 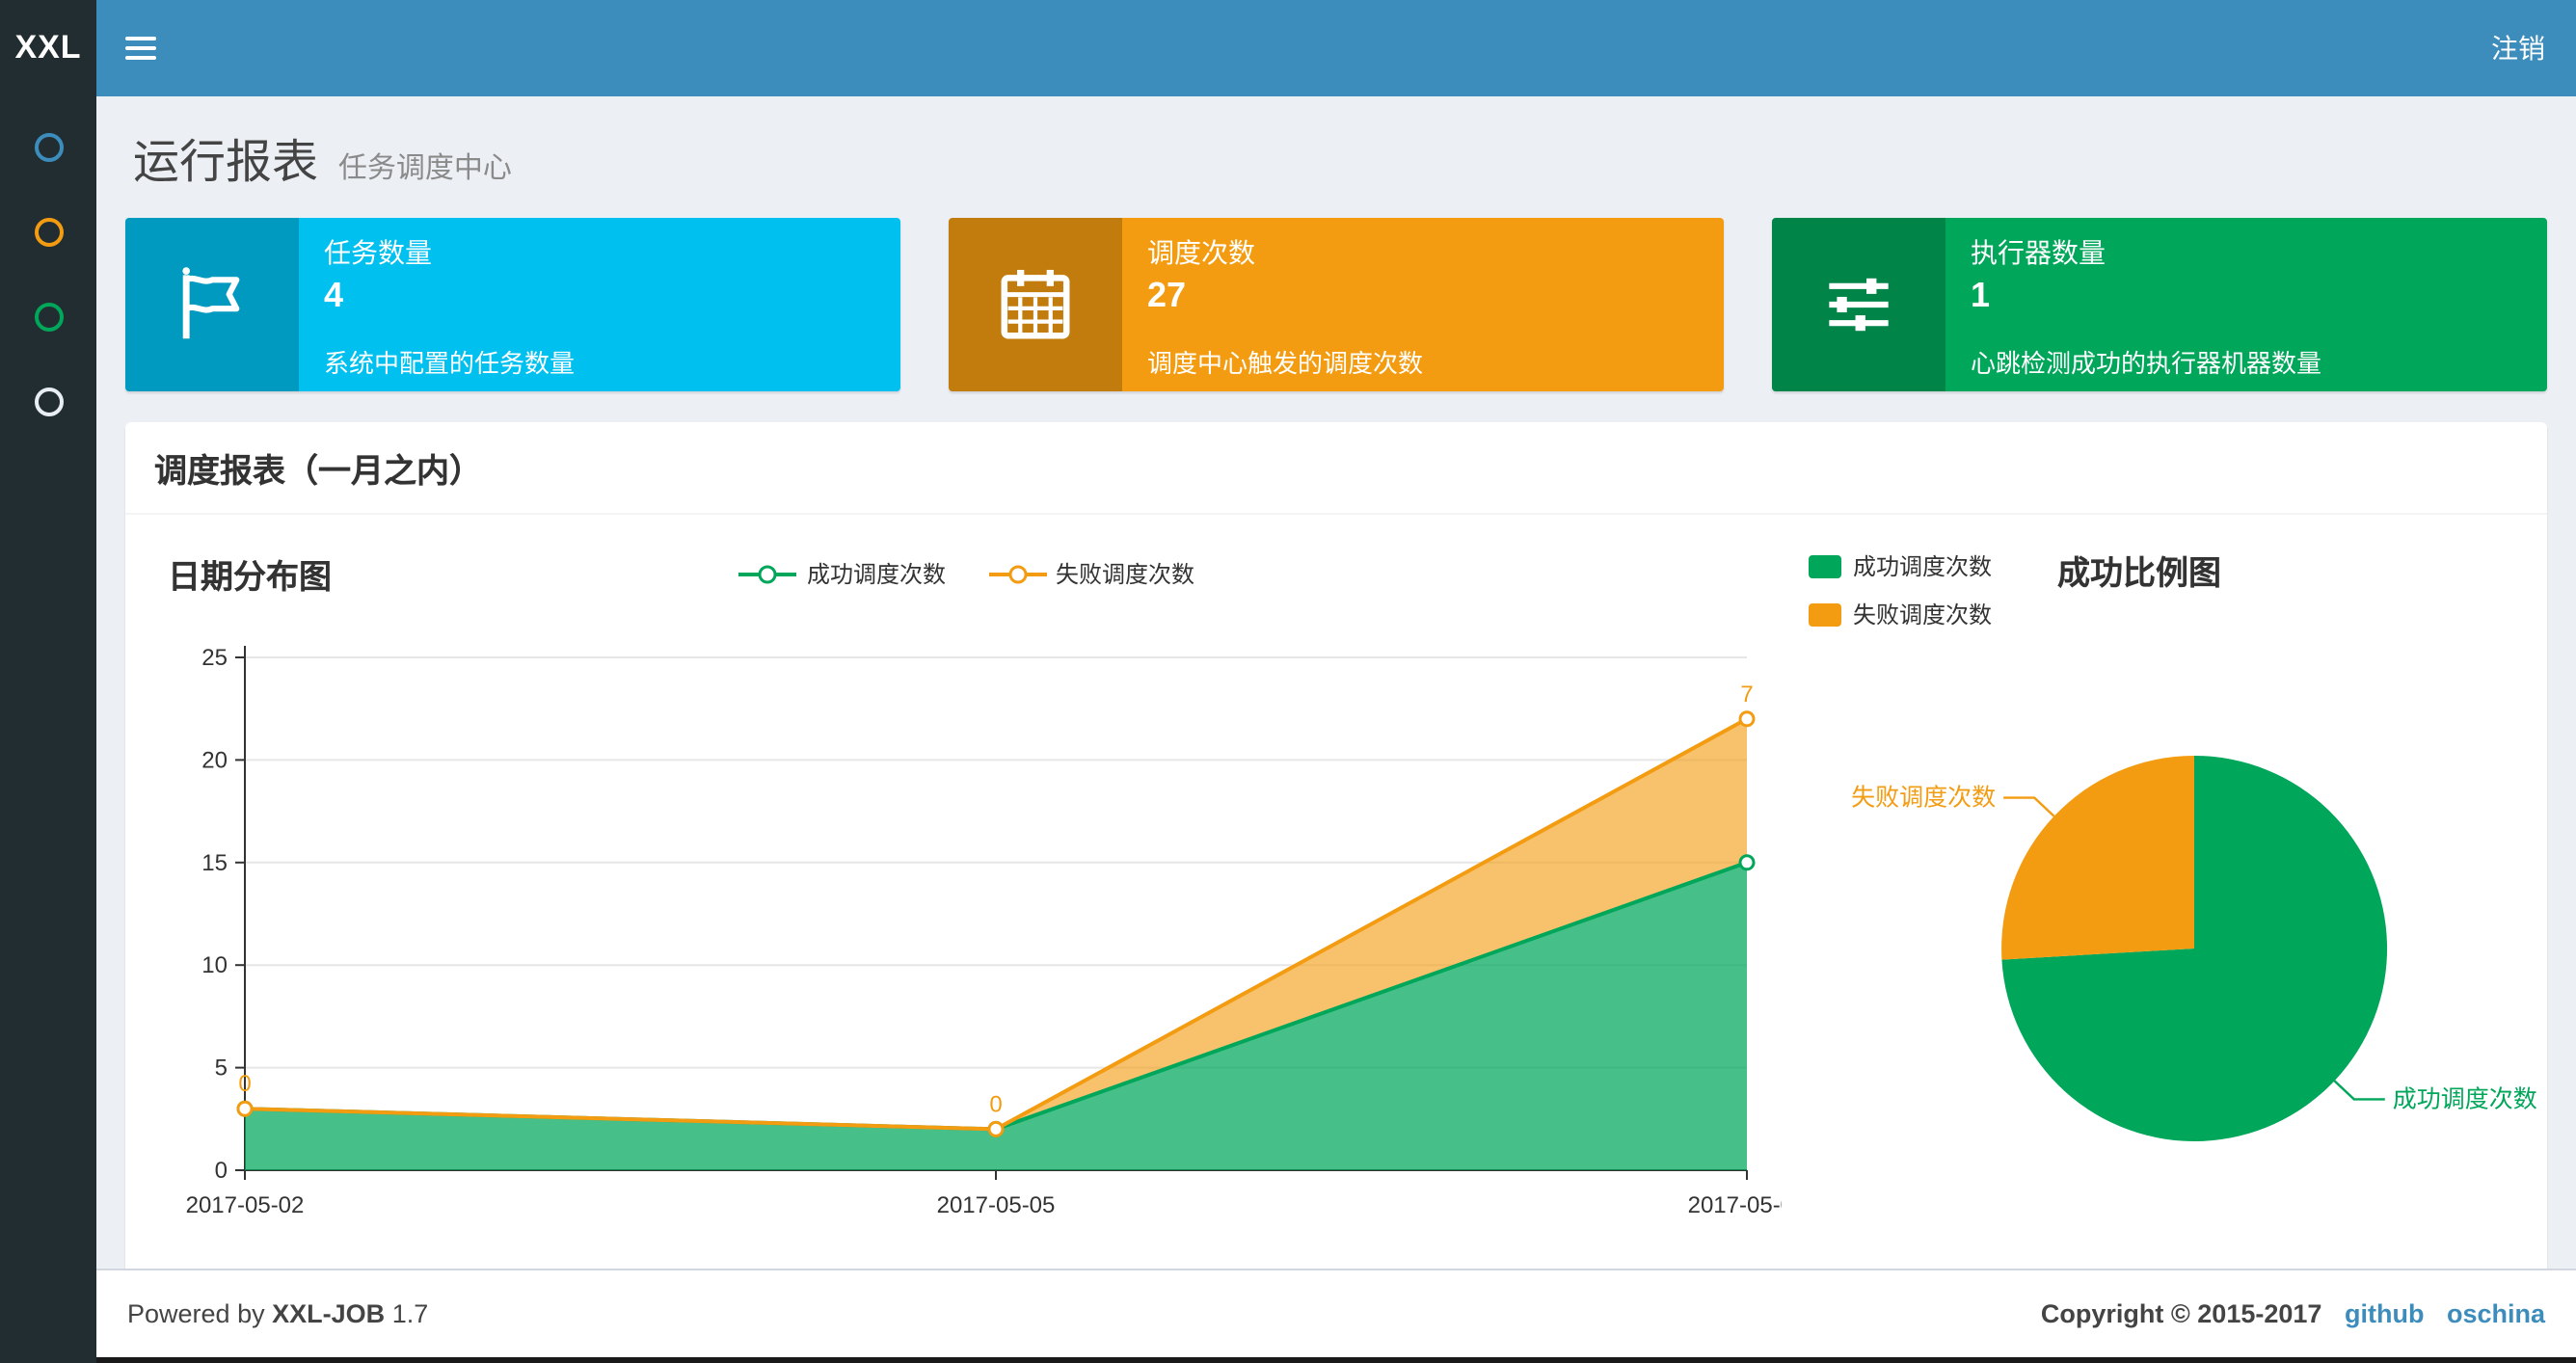 What do you see at coordinates (599, 304) in the screenshot?
I see `info-box-content: 任务数量 4 系统中配置的任务数量` at bounding box center [599, 304].